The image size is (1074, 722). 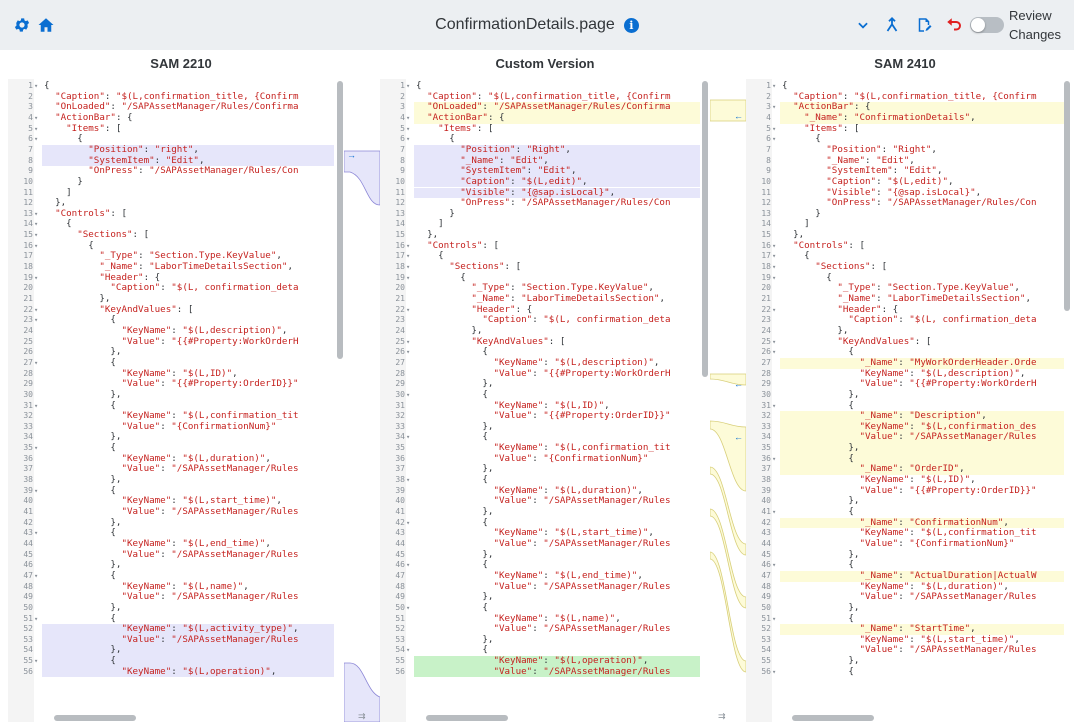 What do you see at coordinates (892, 25) in the screenshot?
I see `merge-icon` at bounding box center [892, 25].